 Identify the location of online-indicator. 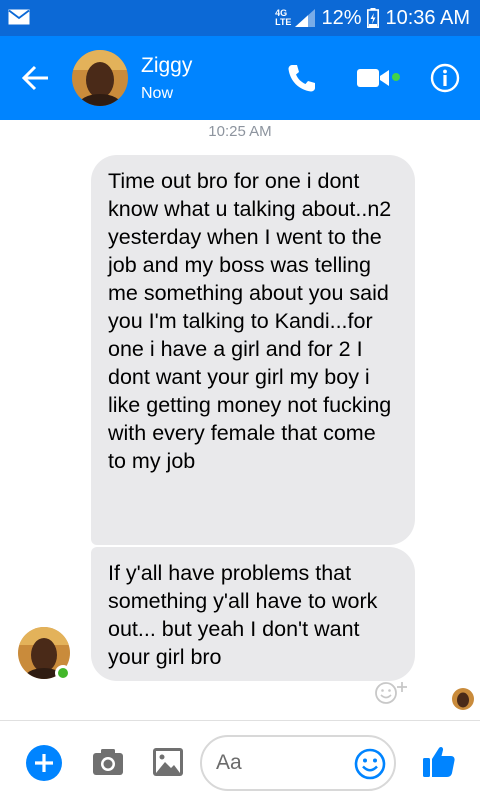
(63, 673).